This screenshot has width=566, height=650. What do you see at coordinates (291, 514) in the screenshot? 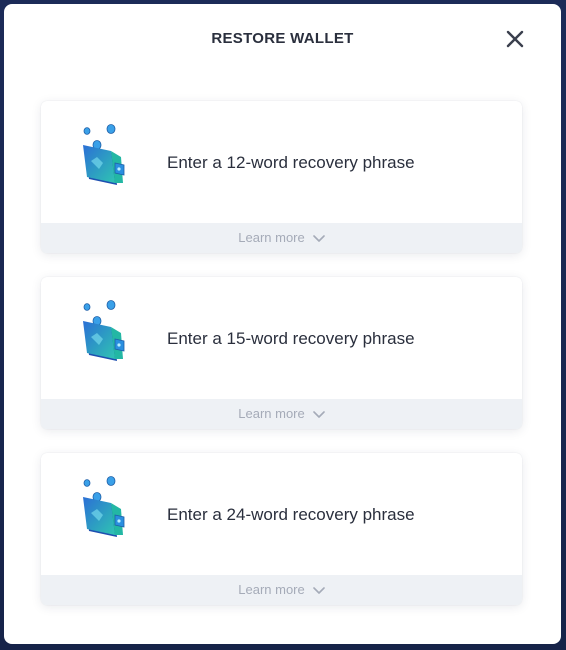
I see `option-label: Enter a 24-word recovery phrase` at bounding box center [291, 514].